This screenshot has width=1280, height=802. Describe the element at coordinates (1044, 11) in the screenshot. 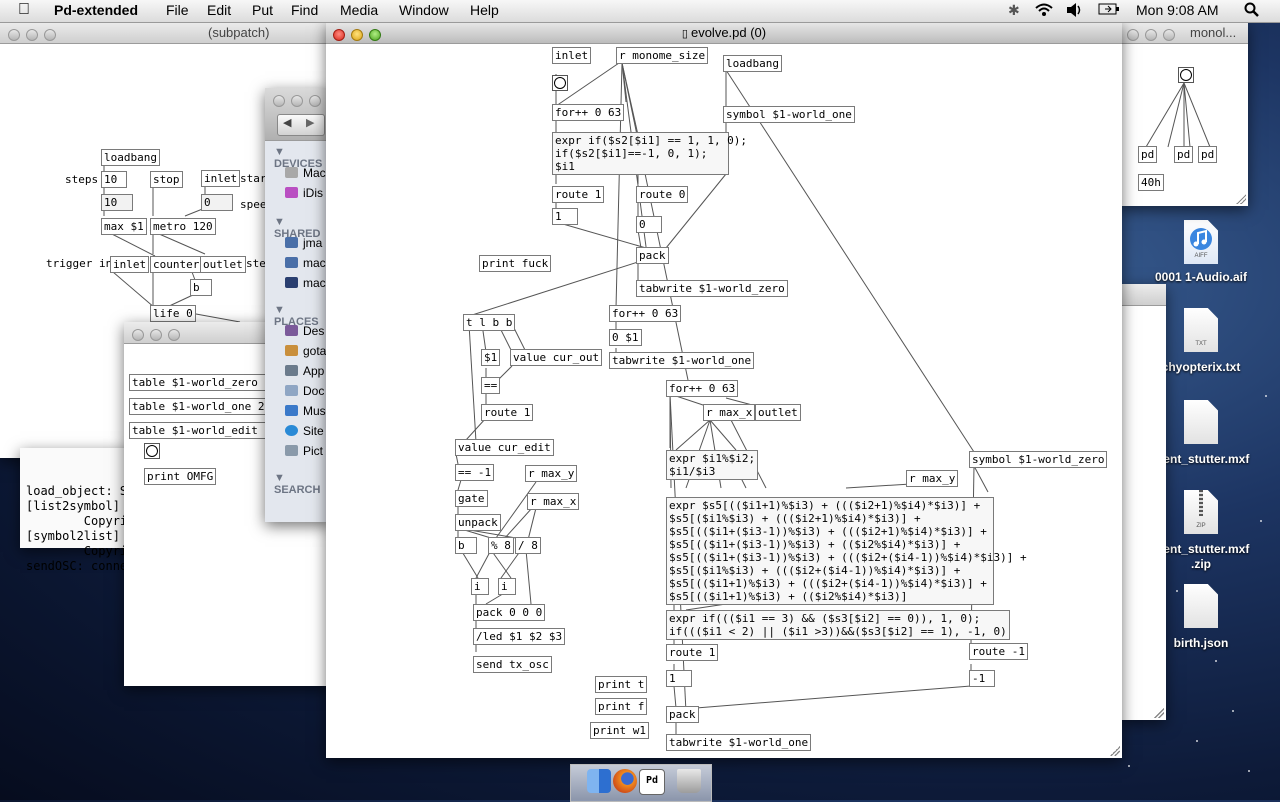

I see `wifi-icon` at that location.